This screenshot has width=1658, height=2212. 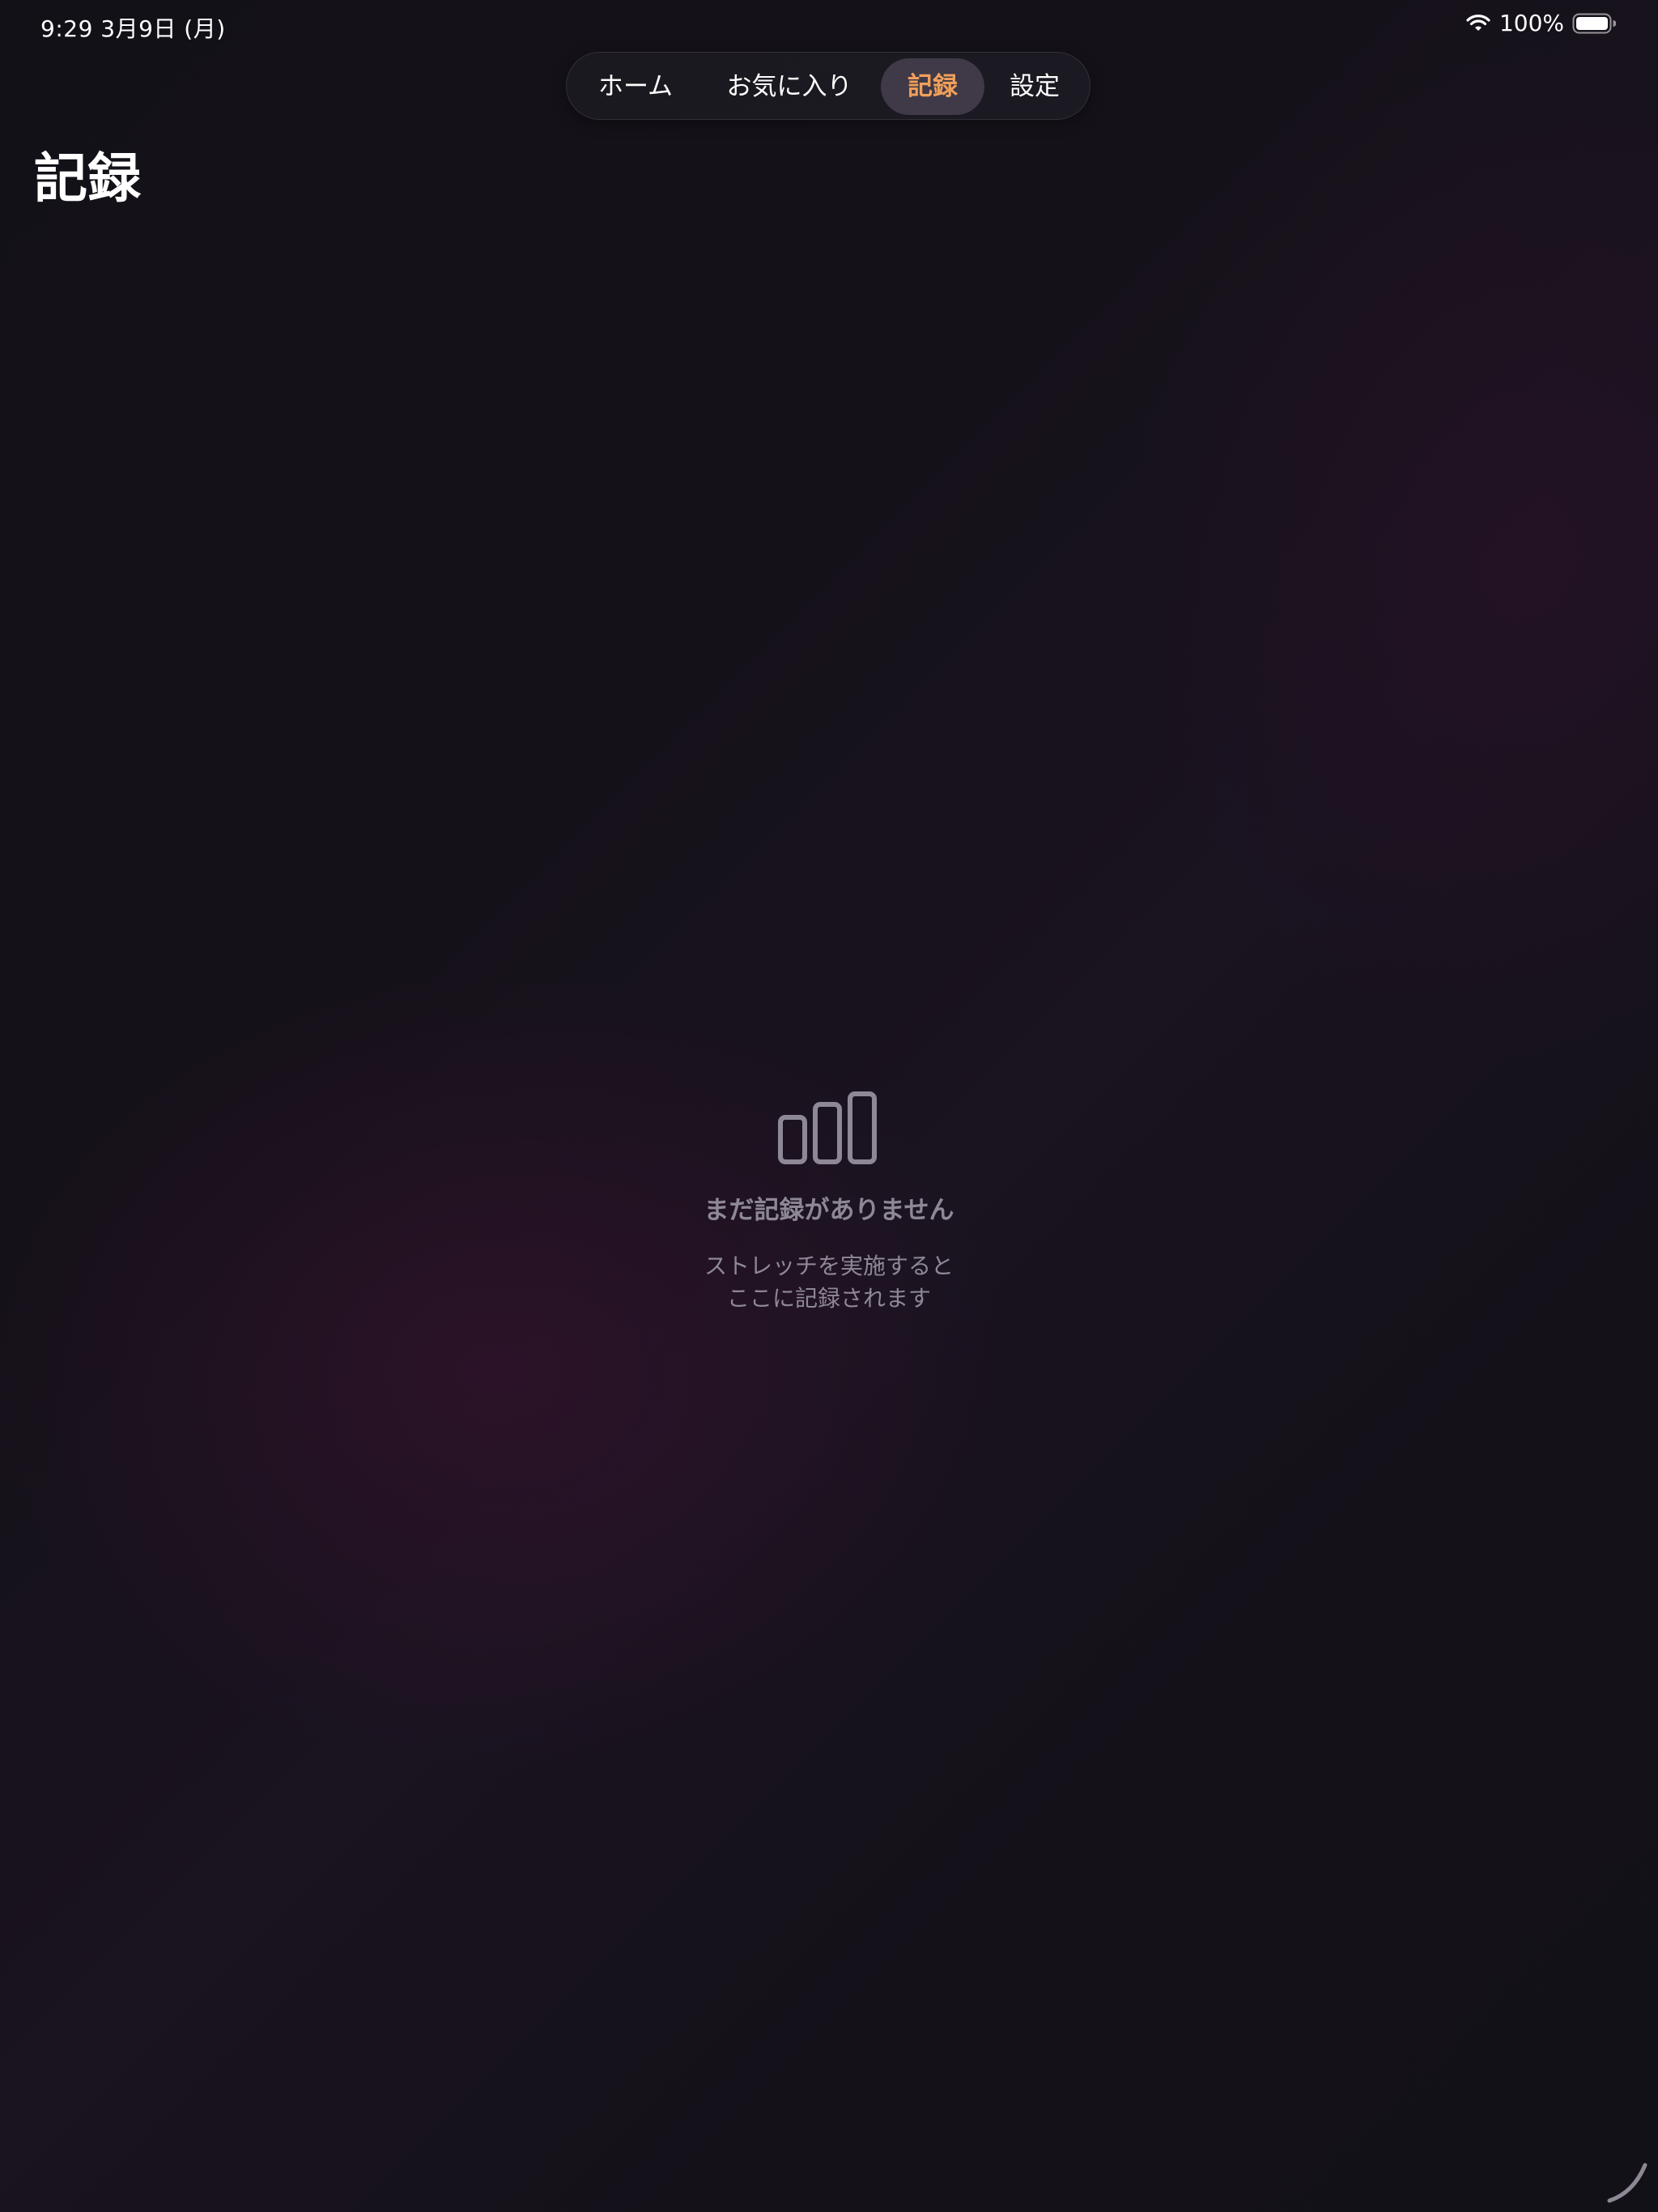 I want to click on wifi-icon, so click(x=1478, y=24).